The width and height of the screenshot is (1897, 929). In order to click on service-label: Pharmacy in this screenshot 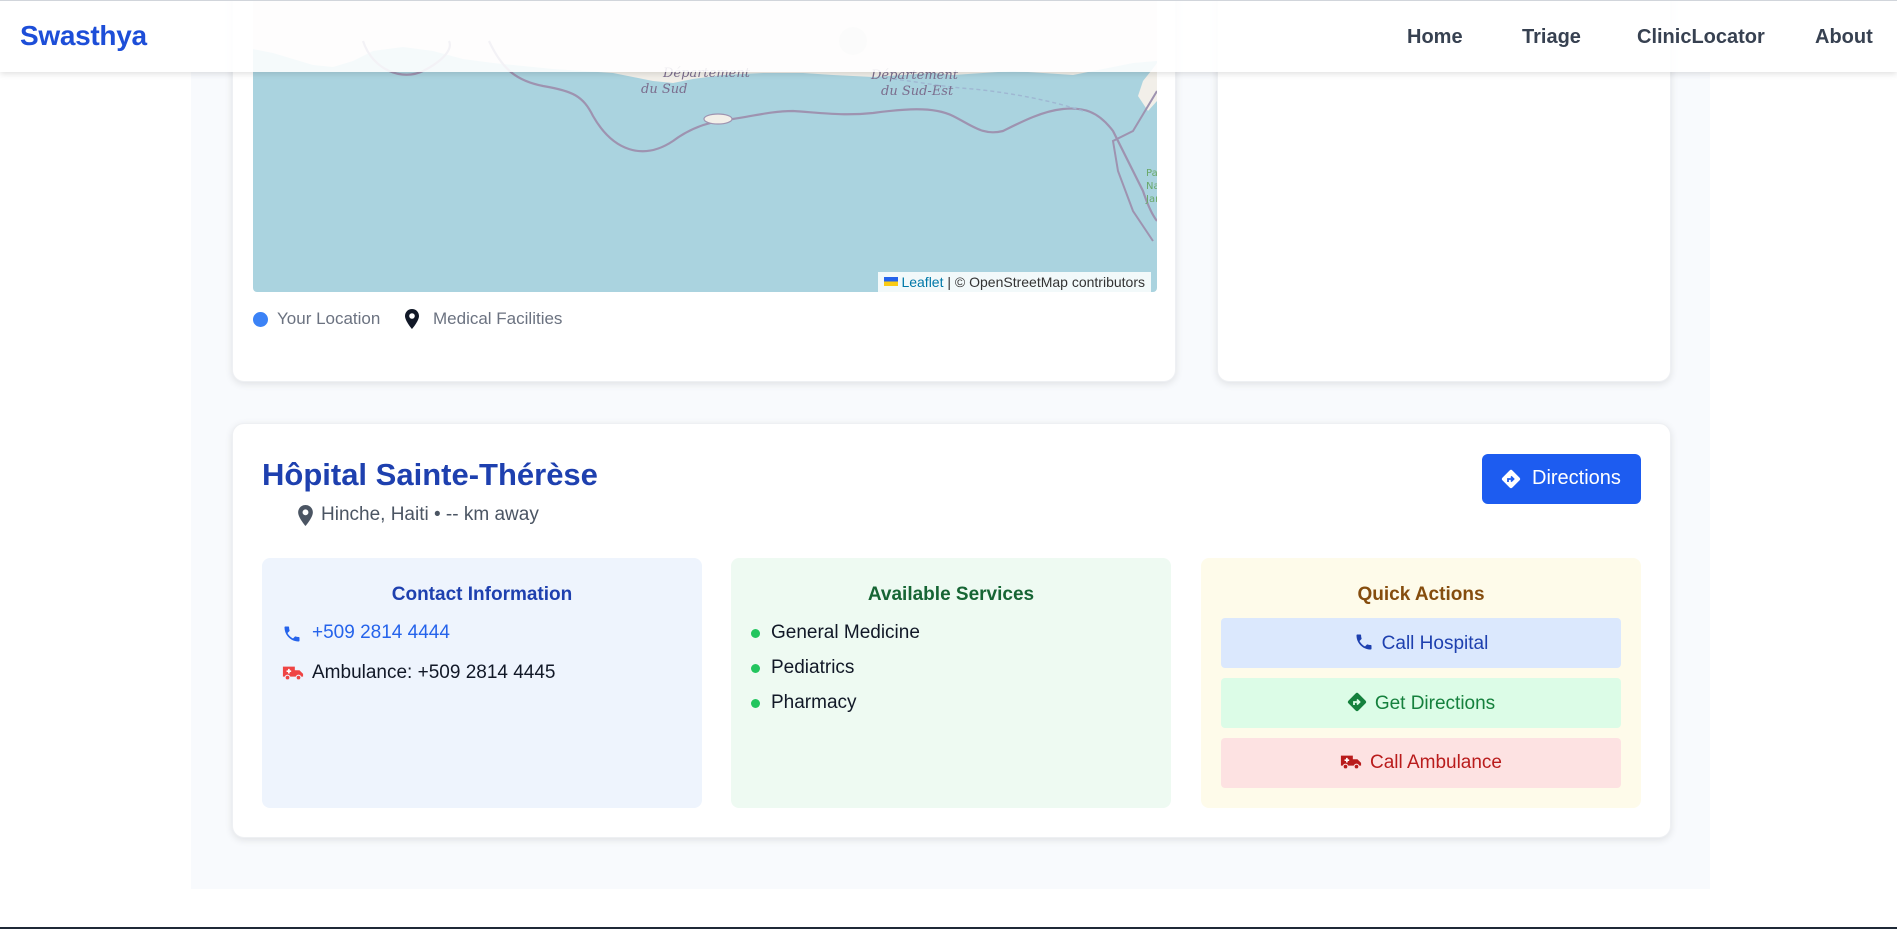, I will do `click(814, 702)`.